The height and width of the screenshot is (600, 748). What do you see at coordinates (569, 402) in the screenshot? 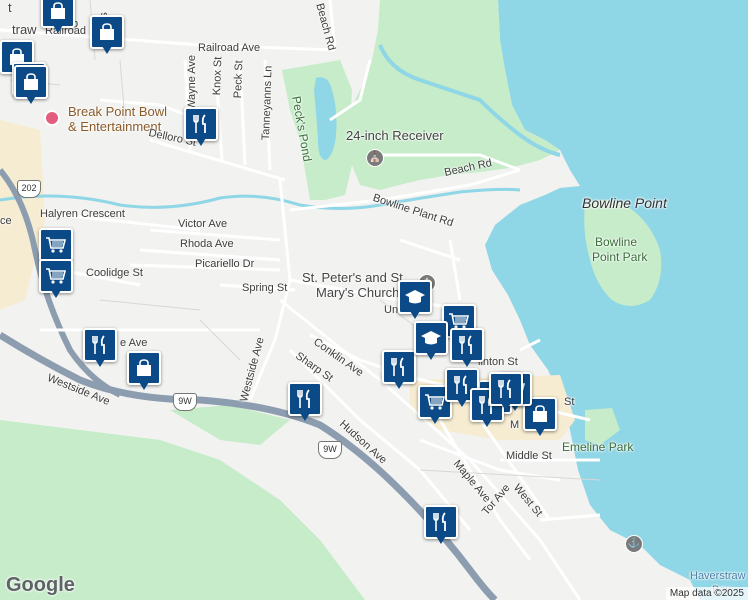
I see `street-label: St` at bounding box center [569, 402].